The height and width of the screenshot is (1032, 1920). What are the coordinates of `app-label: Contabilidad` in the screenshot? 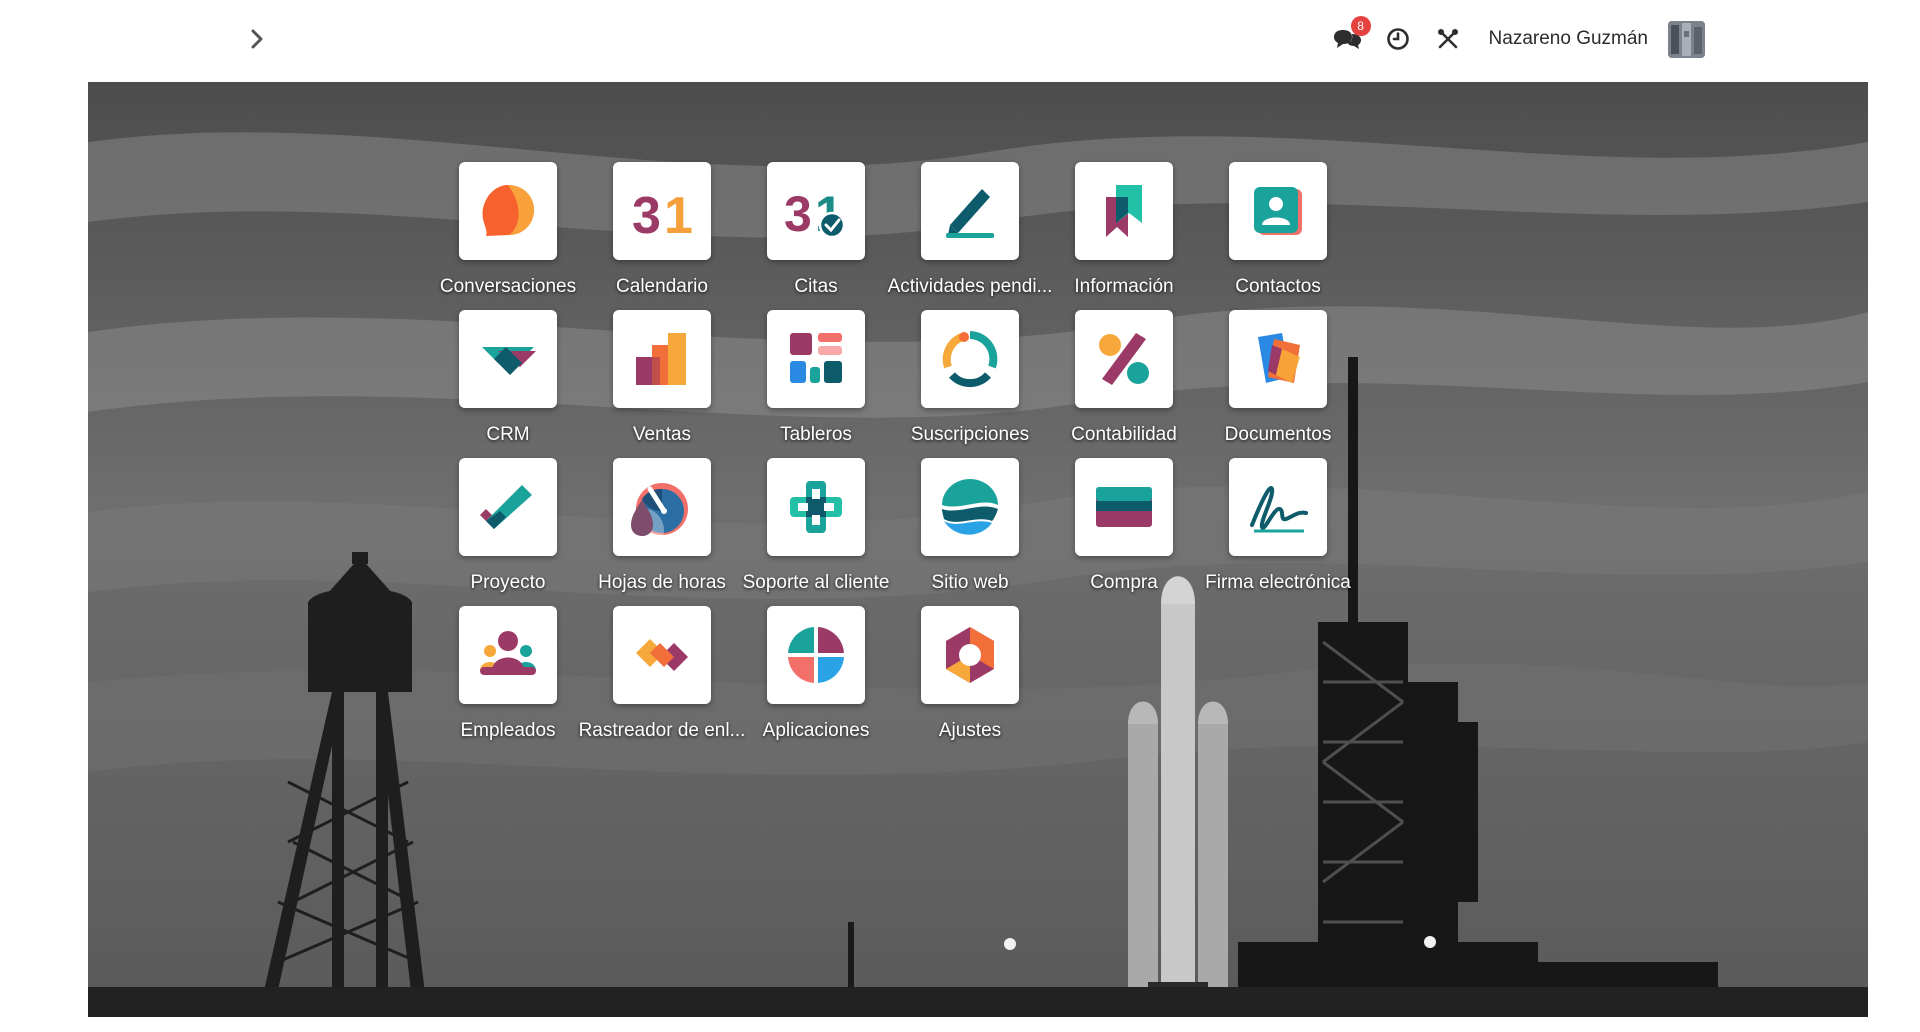 It's located at (1124, 434).